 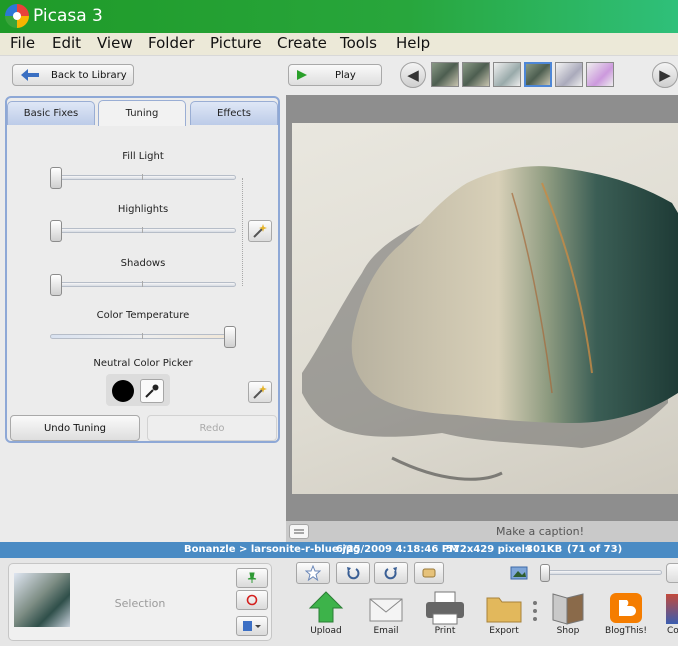 I want to click on fill-light-slider, so click(x=143, y=177).